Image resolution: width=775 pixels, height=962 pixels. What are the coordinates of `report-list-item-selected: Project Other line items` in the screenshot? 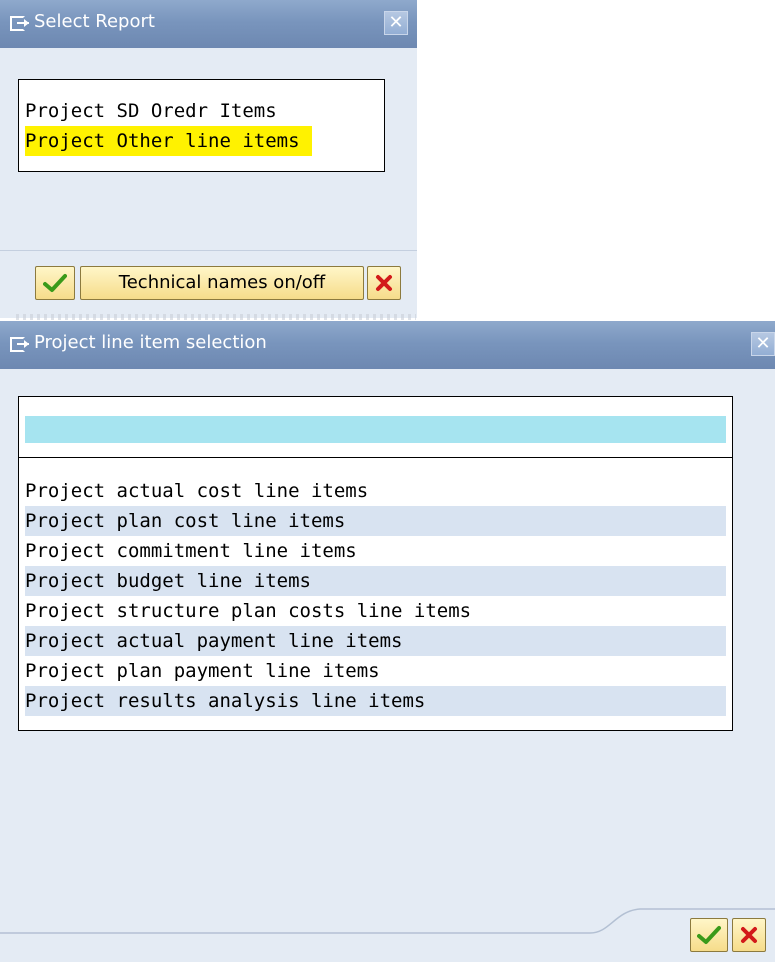 It's located at (168, 141).